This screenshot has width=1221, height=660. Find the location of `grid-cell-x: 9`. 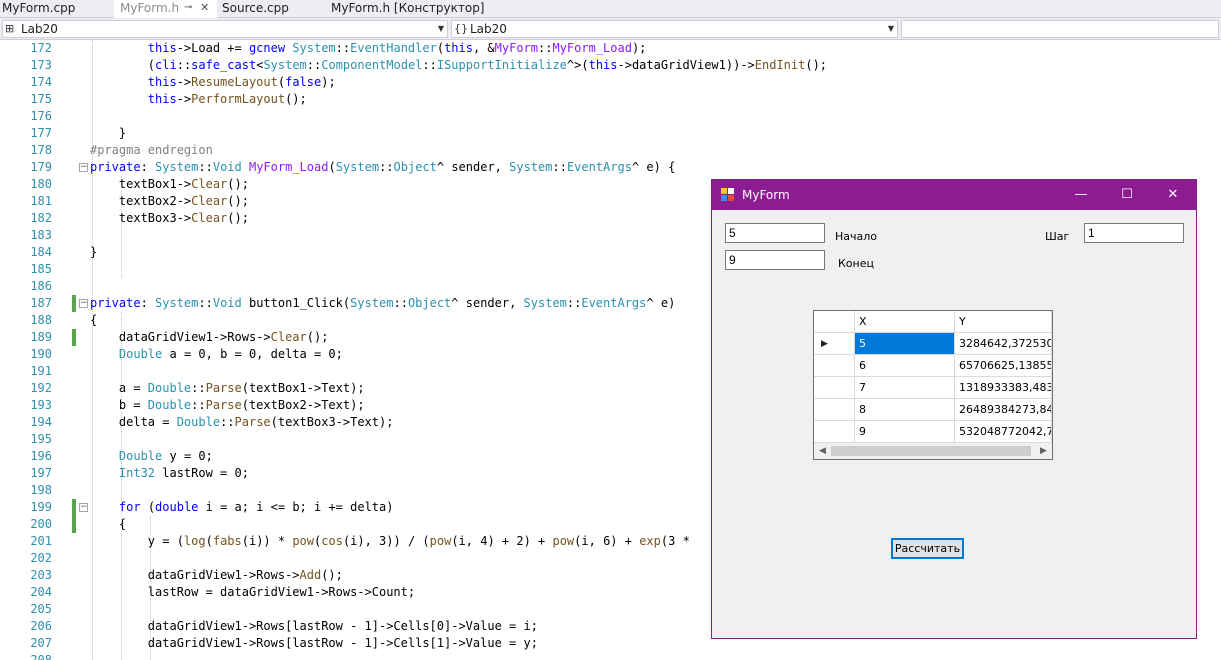

grid-cell-x: 9 is located at coordinates (905, 432).